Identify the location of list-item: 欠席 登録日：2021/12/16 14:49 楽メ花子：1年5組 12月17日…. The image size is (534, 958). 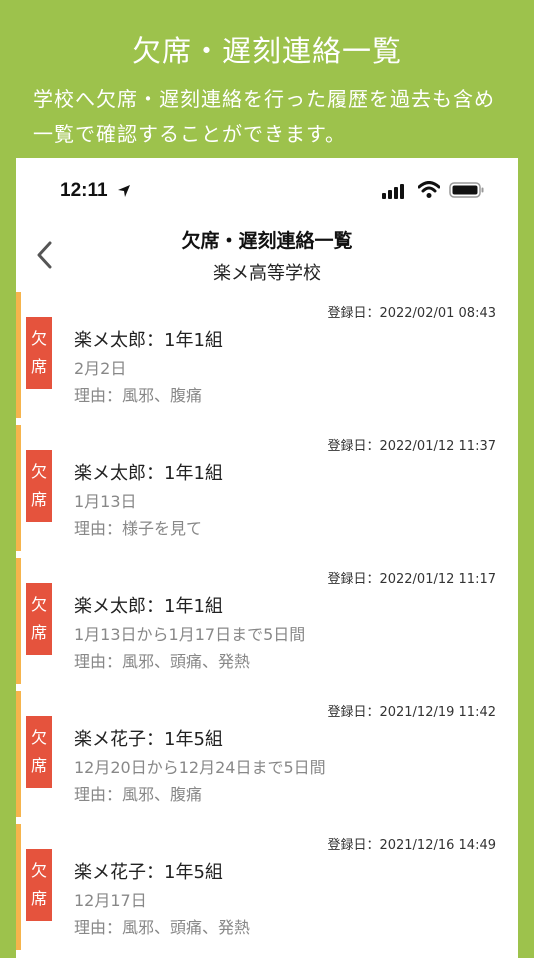
(267, 888).